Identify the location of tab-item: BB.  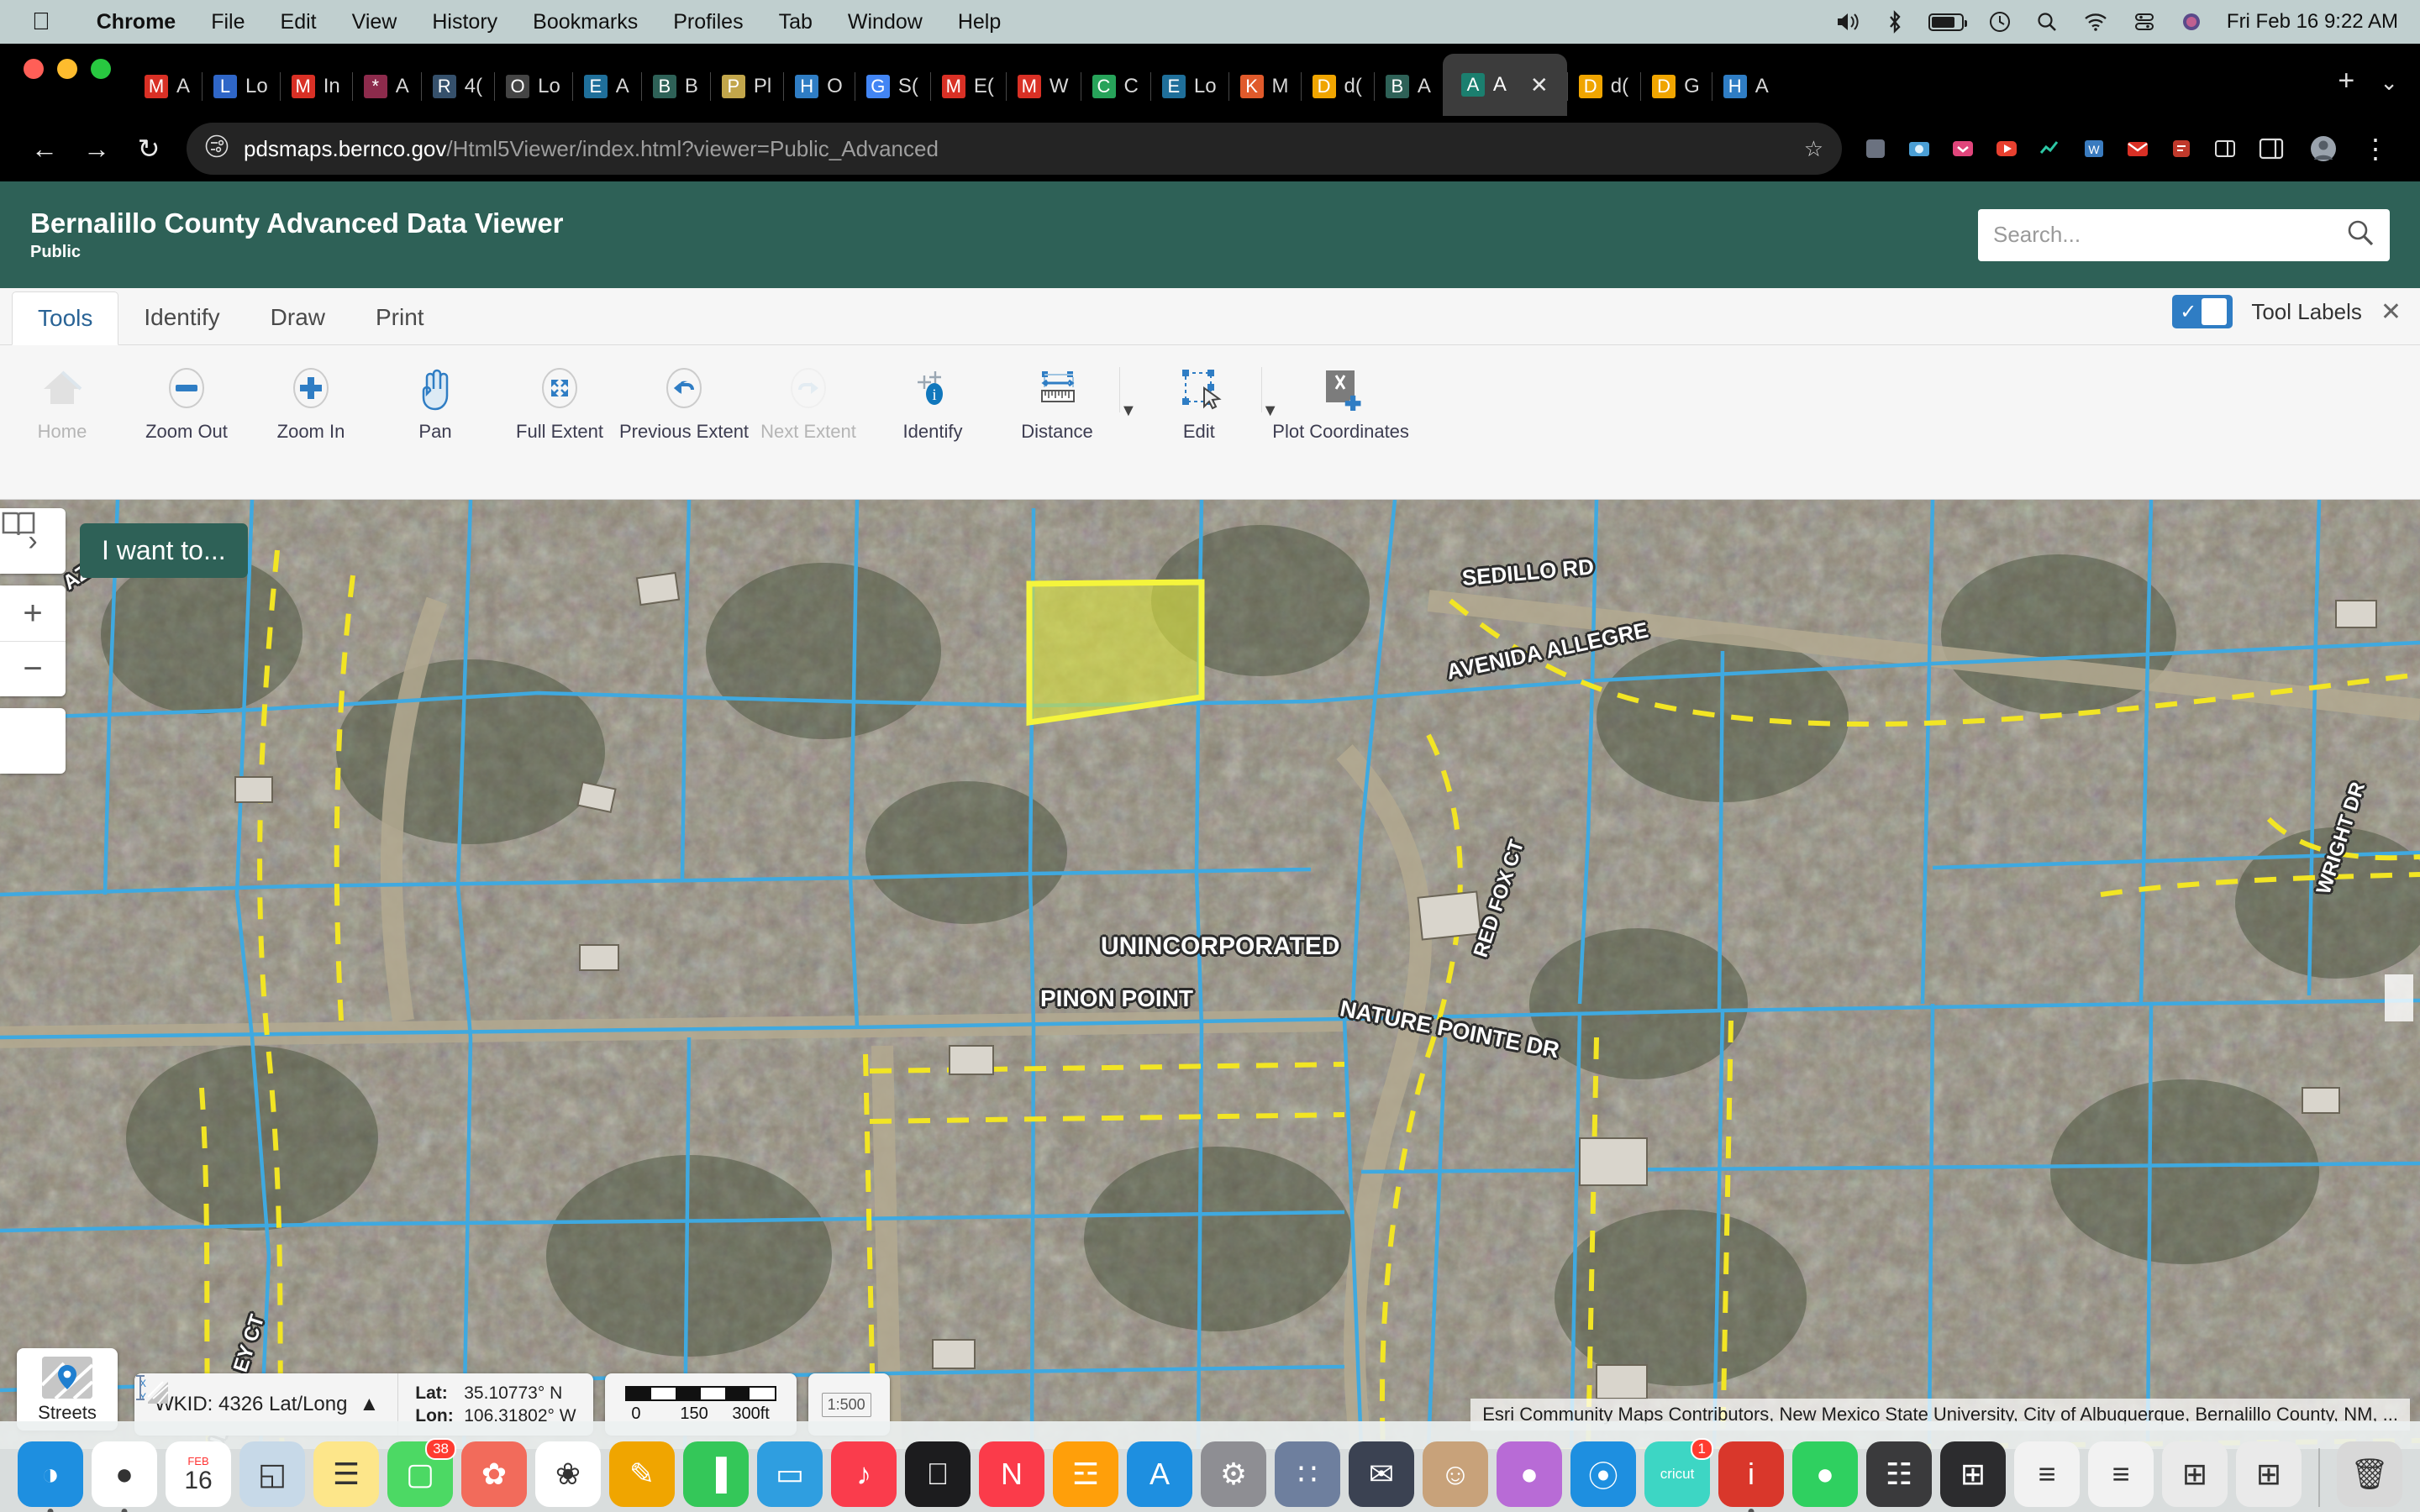
(675, 86).